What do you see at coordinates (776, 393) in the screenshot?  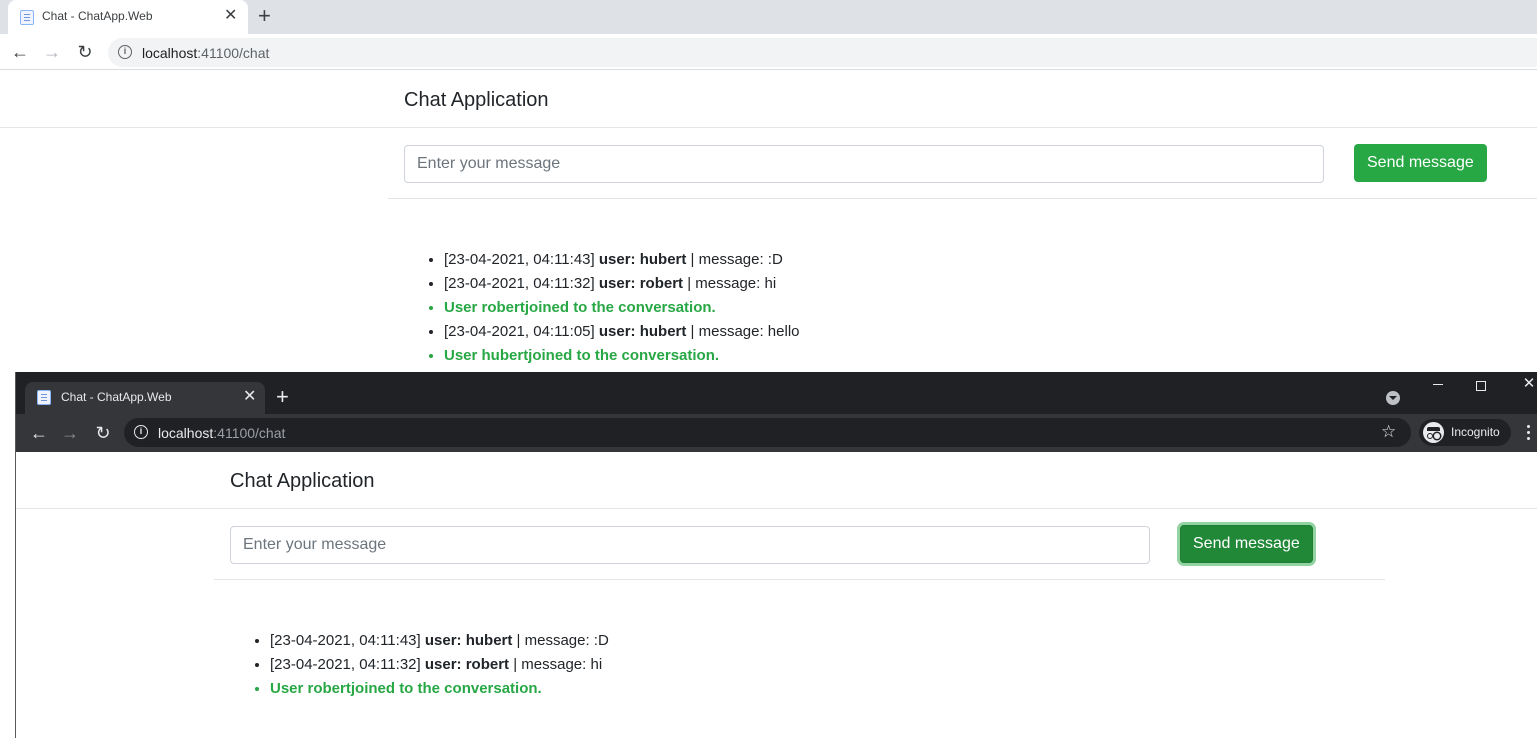 I see `tab-strip: Chat - ChatApp.Web ✕ + ✕` at bounding box center [776, 393].